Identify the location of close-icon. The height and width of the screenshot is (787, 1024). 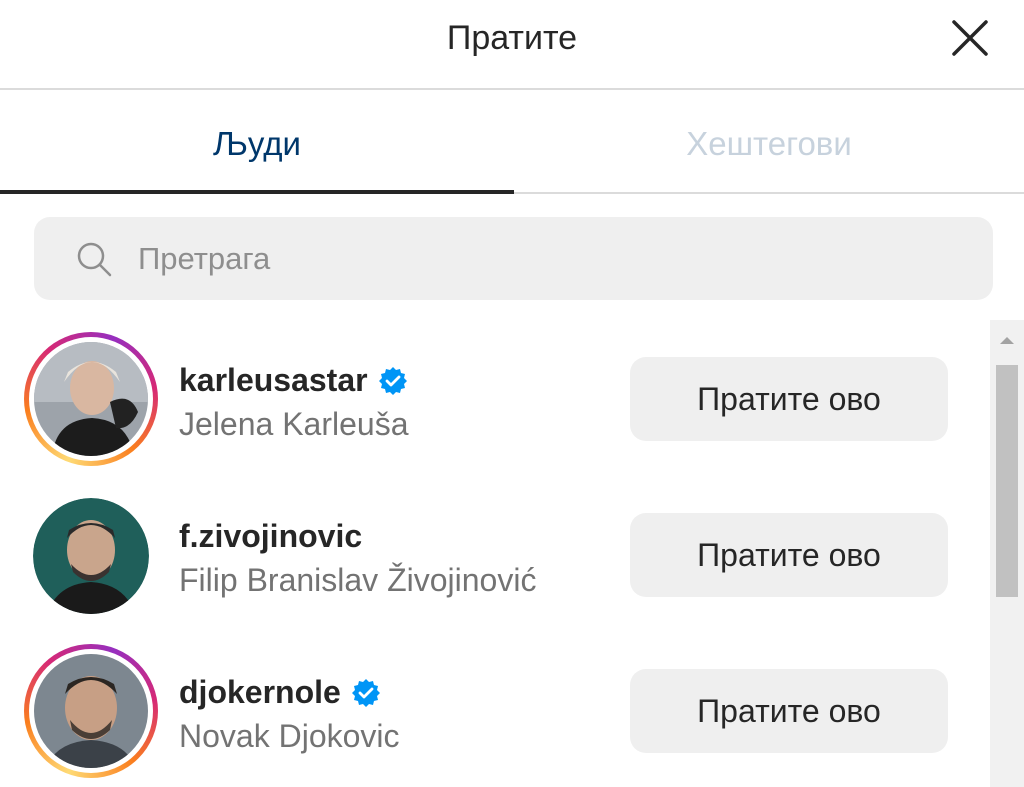
(970, 38).